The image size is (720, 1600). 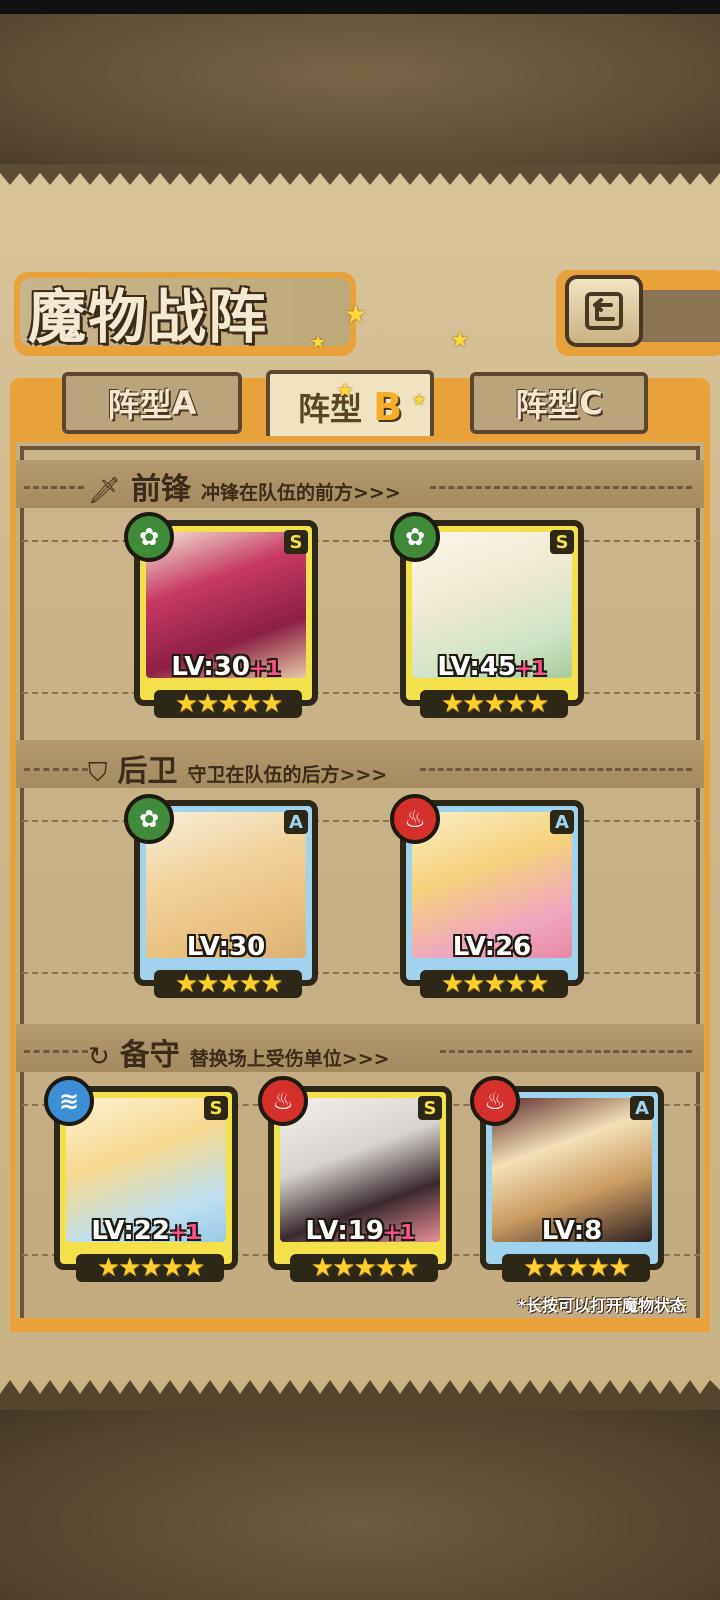 What do you see at coordinates (99, 1057) in the screenshot?
I see `swap-icon: ↻` at bounding box center [99, 1057].